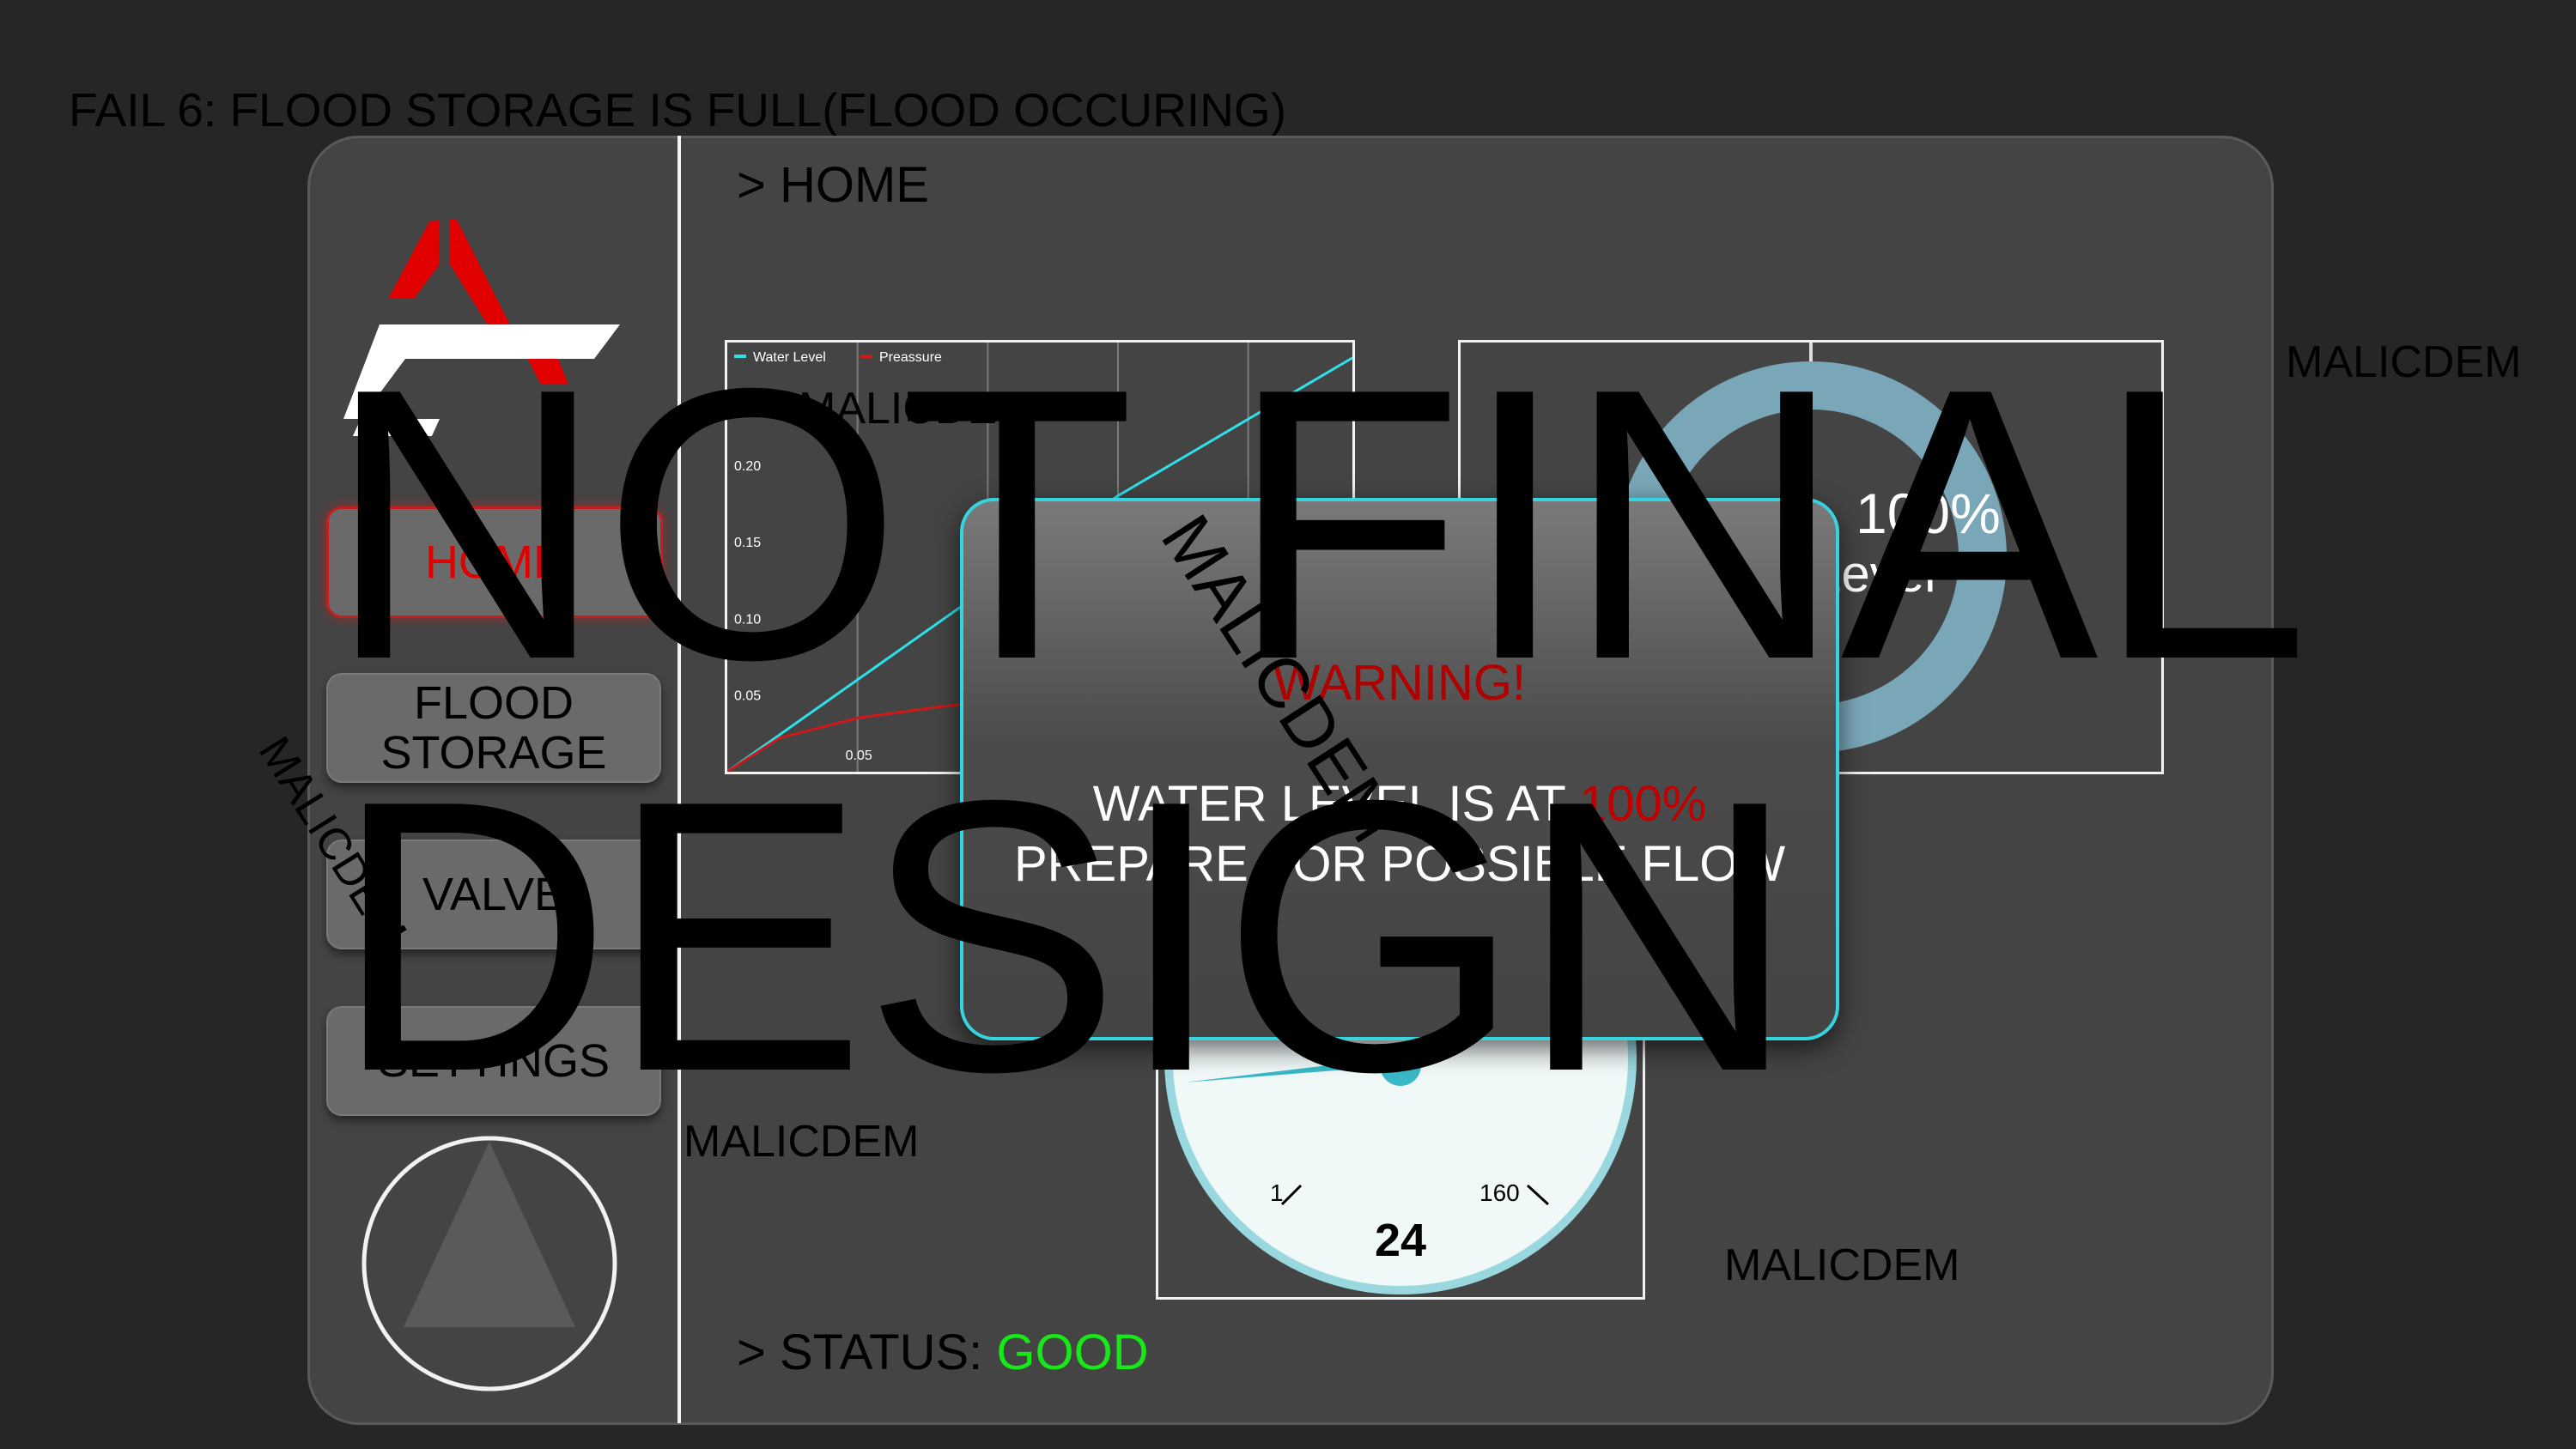 This screenshot has height=1449, width=2576. What do you see at coordinates (867, 1352) in the screenshot?
I see `status-prefix: > STATUS:` at bounding box center [867, 1352].